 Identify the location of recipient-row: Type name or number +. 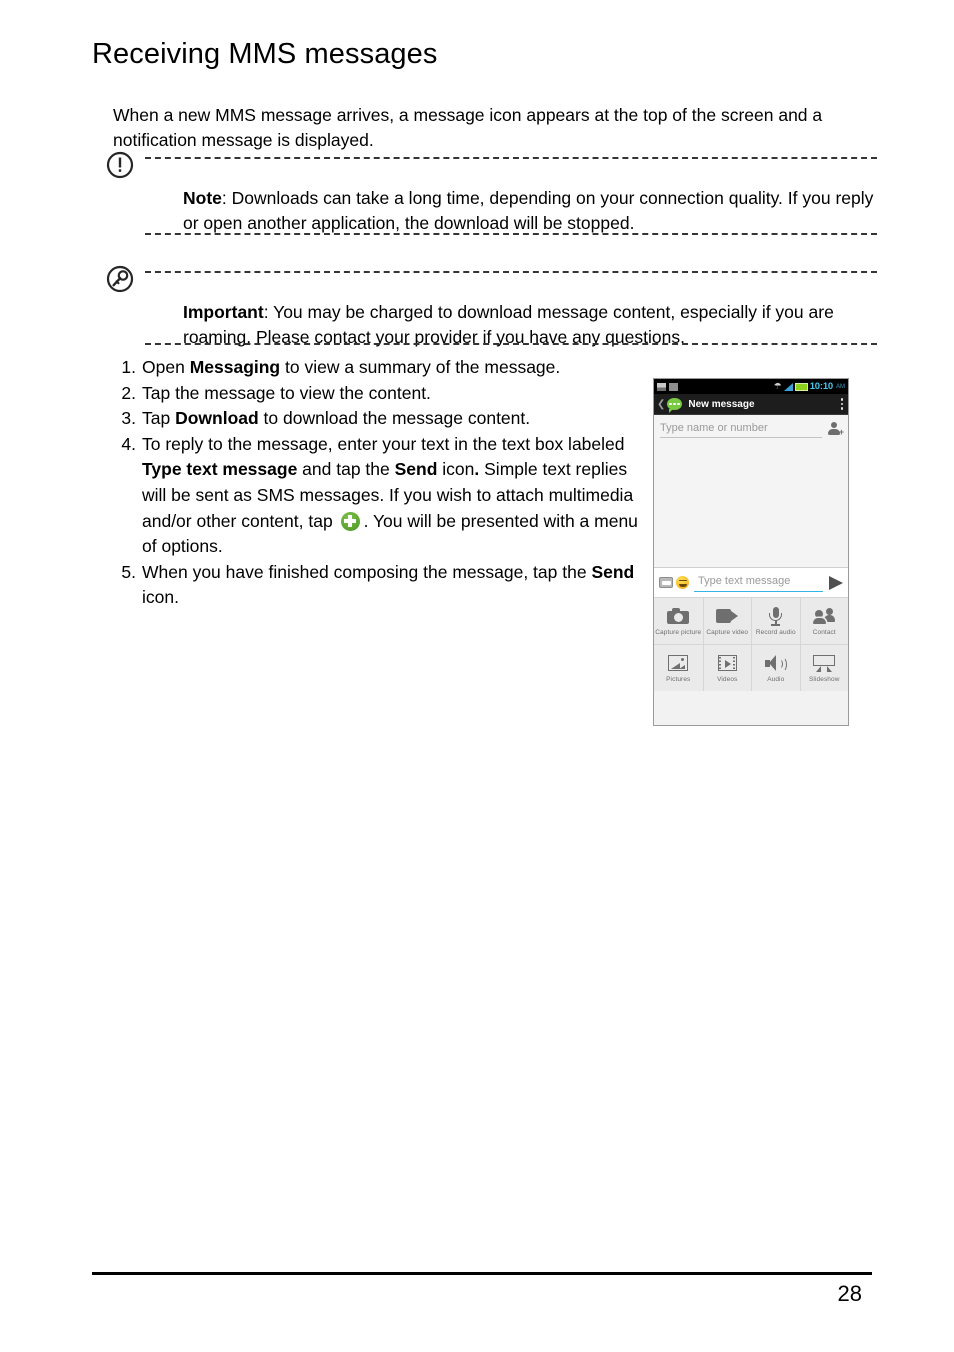
(751, 429).